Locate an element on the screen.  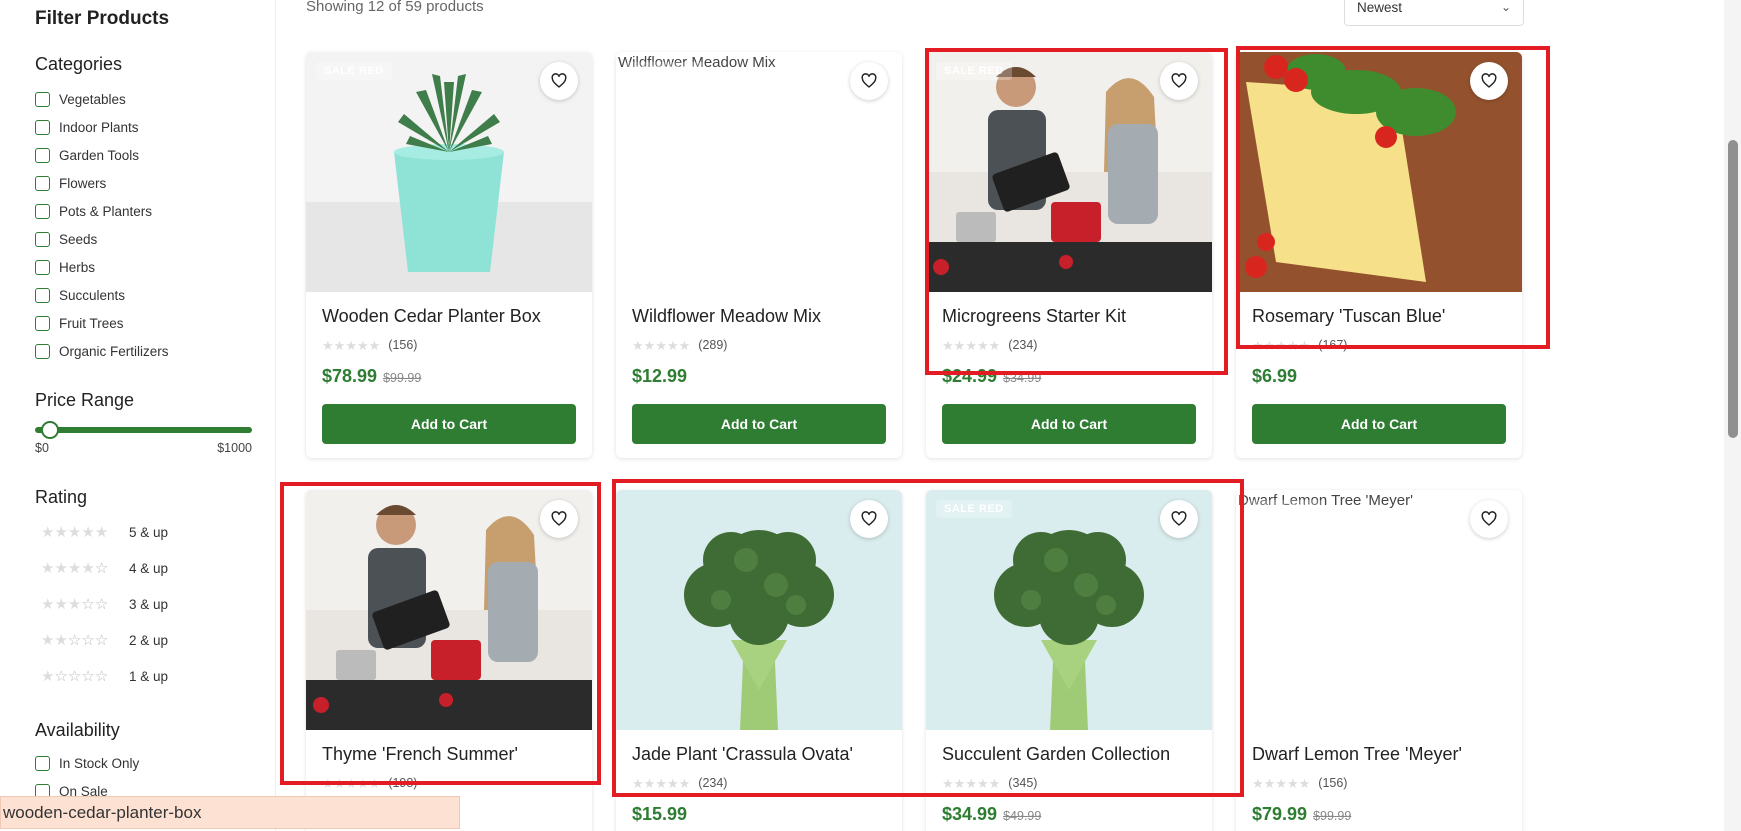
category-item: Organic Fertilizers is located at coordinates (155, 351).